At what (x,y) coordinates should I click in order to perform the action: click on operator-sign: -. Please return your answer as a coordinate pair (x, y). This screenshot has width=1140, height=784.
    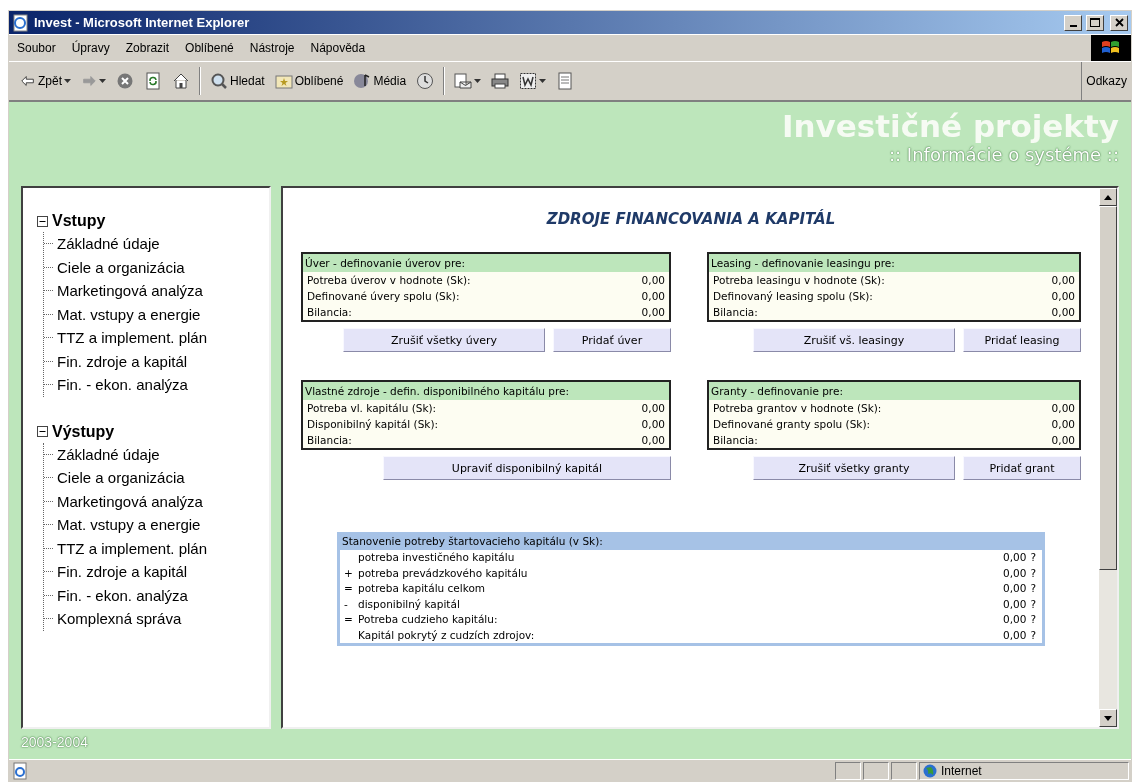
    Looking at the image, I should click on (346, 604).